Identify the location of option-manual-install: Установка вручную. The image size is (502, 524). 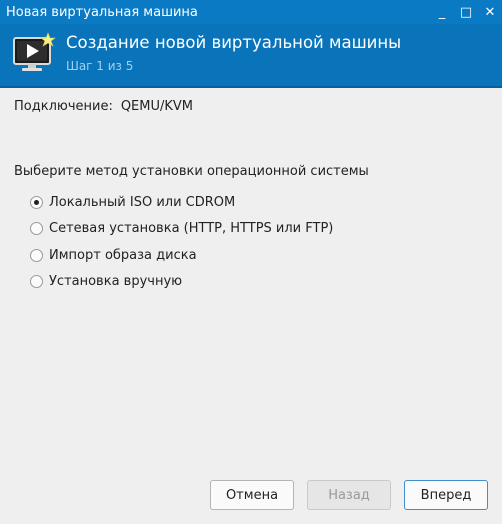
(181, 282).